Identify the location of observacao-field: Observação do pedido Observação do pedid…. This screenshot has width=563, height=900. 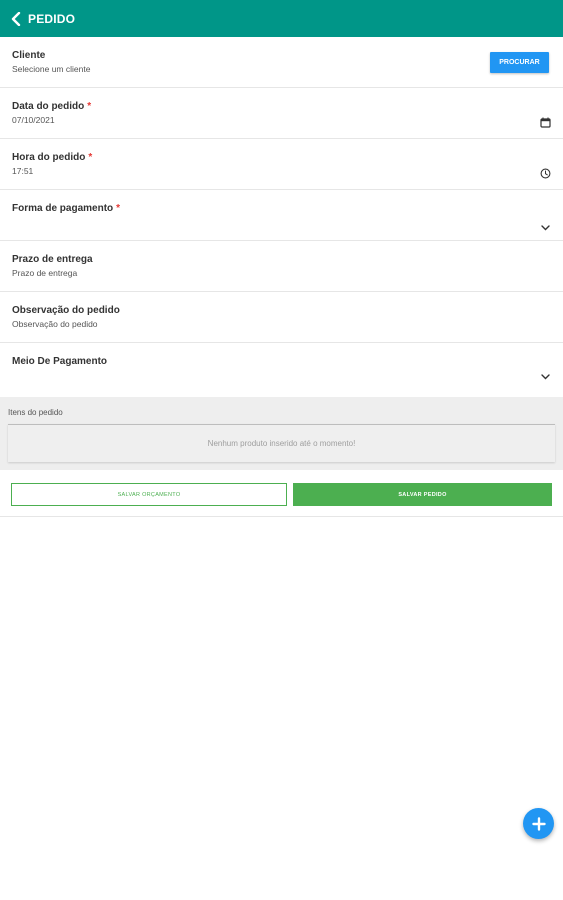
(281, 317).